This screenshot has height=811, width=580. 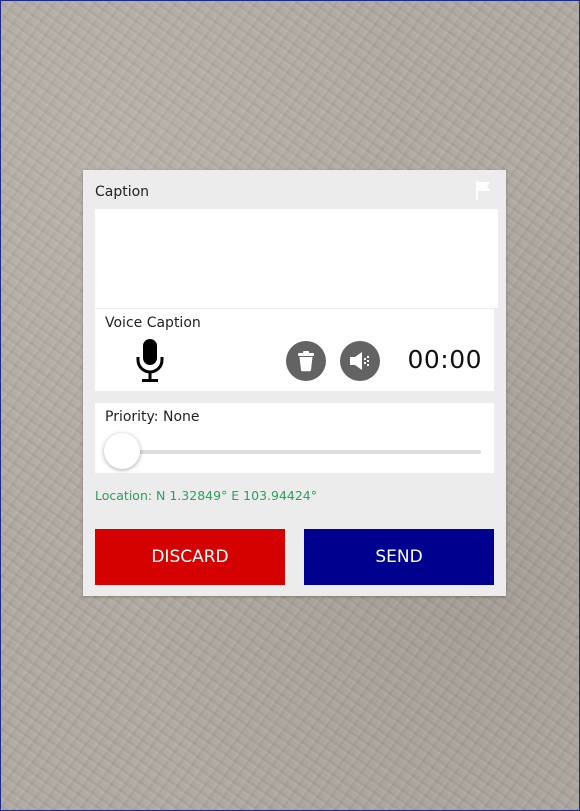 I want to click on play-recording-button, so click(x=360, y=361).